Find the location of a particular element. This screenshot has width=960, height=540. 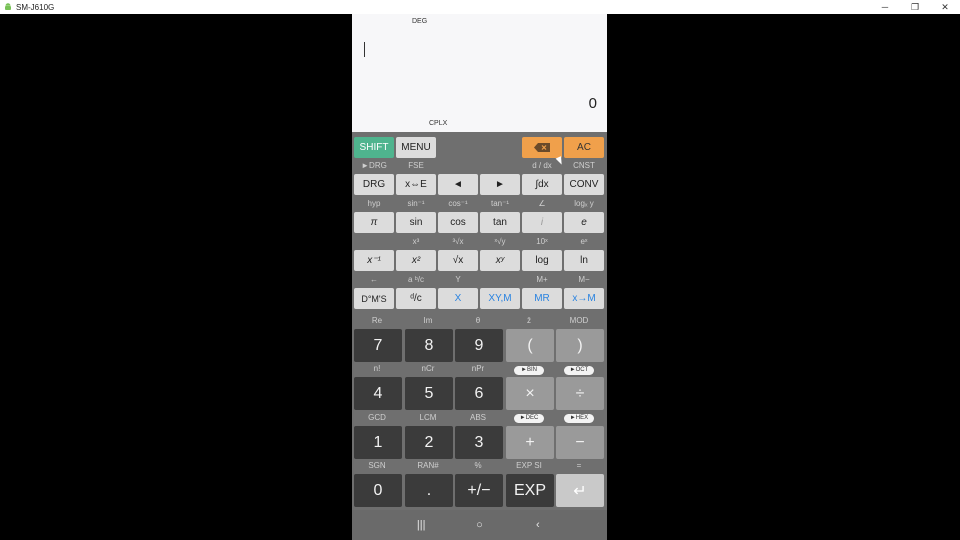

android-navbar: ||| ○ ‹ is located at coordinates (479, 525).